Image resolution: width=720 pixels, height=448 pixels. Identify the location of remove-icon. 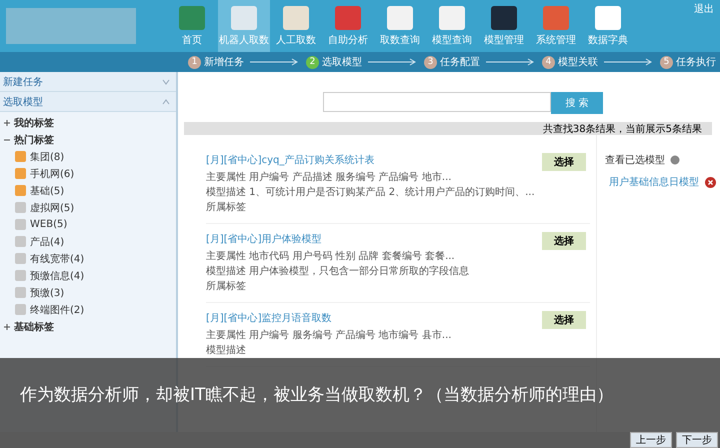
(710, 182).